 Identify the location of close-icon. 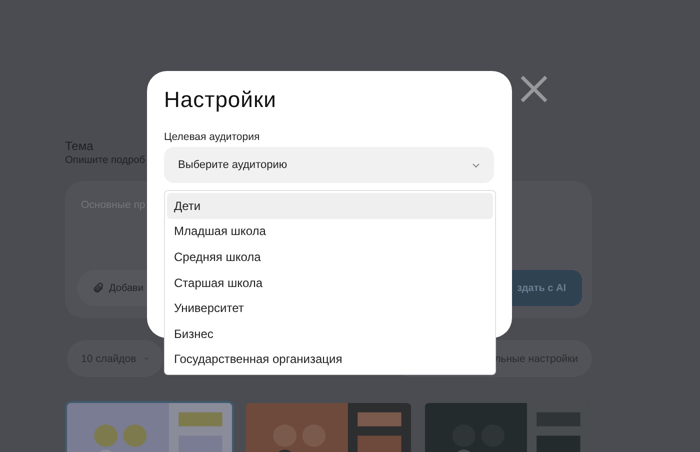
(534, 89).